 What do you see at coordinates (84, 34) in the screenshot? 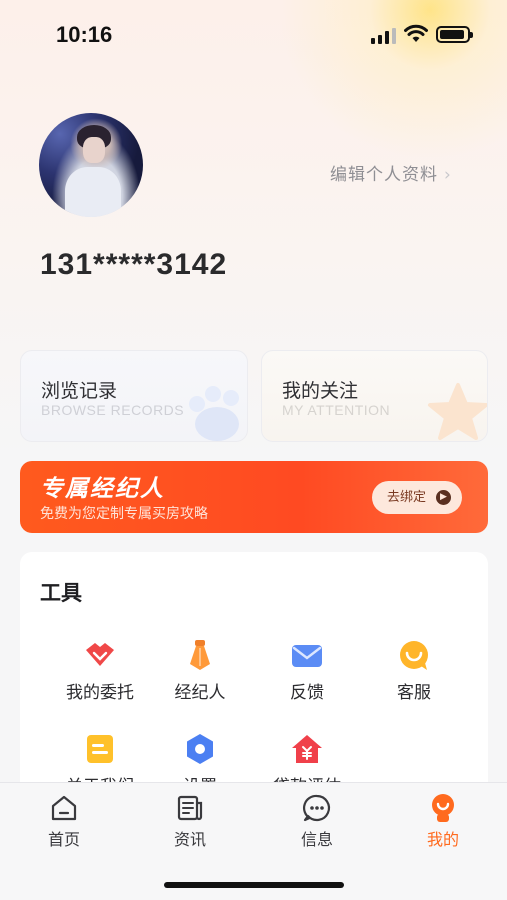
I see `status-time: 10:16` at bounding box center [84, 34].